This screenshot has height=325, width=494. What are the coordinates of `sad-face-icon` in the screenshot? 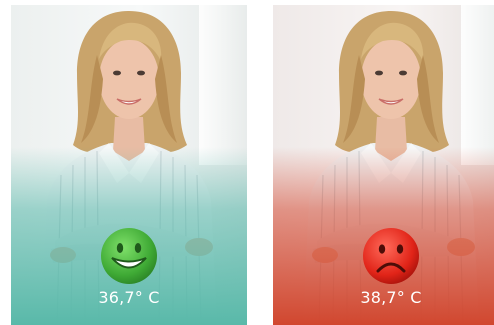 It's located at (391, 256).